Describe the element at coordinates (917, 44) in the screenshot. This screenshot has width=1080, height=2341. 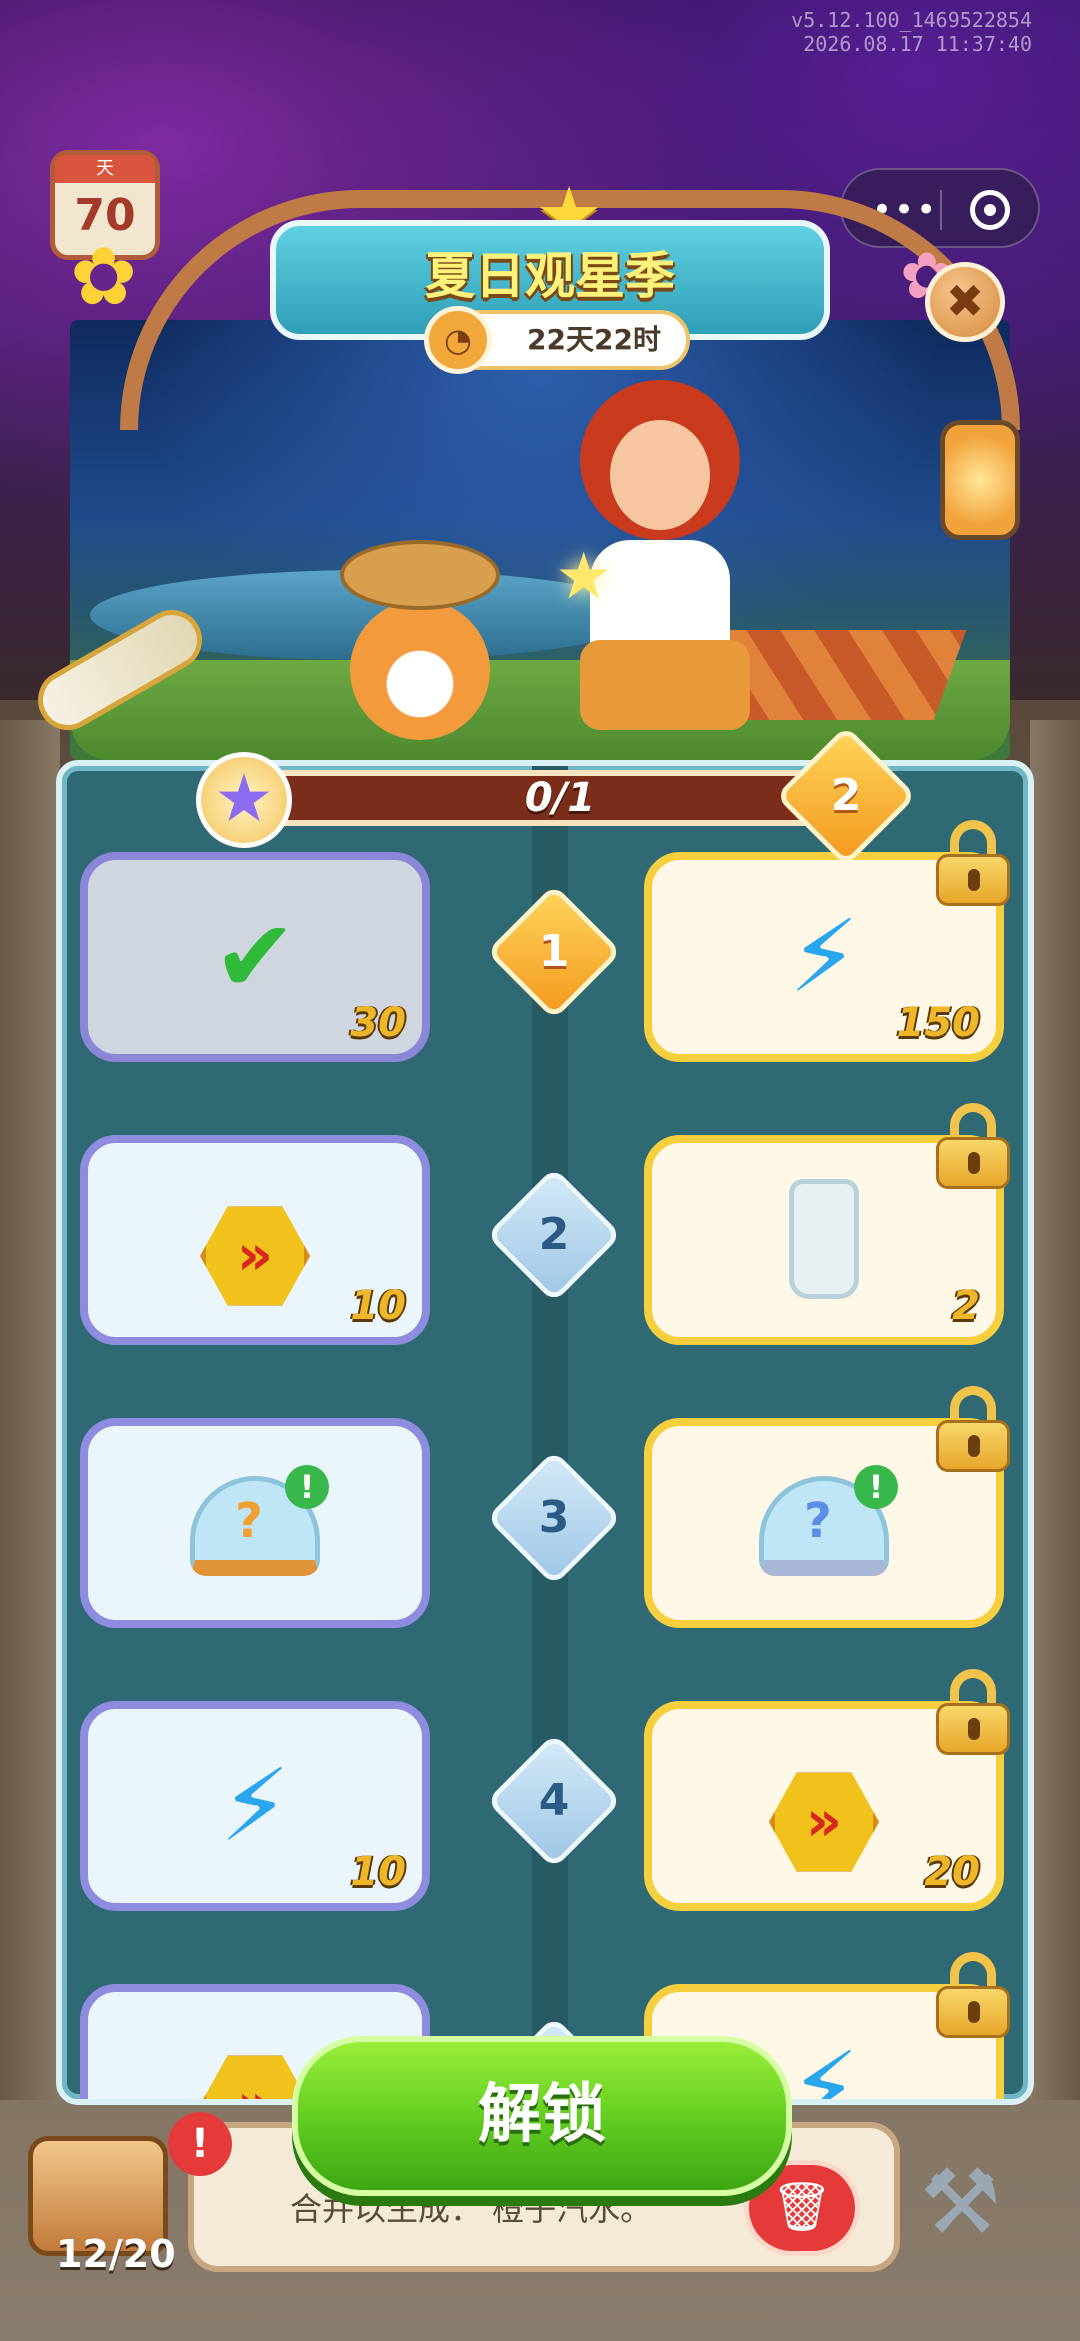
I see `build-time: 2026.08.17 11:37:40` at that location.